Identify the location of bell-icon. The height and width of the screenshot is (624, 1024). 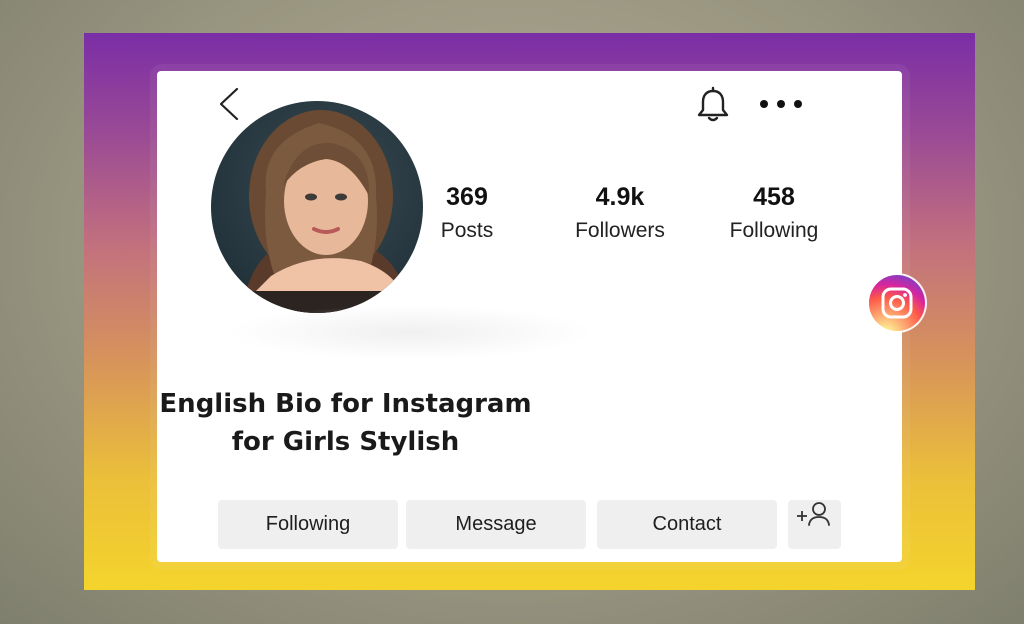
(713, 105).